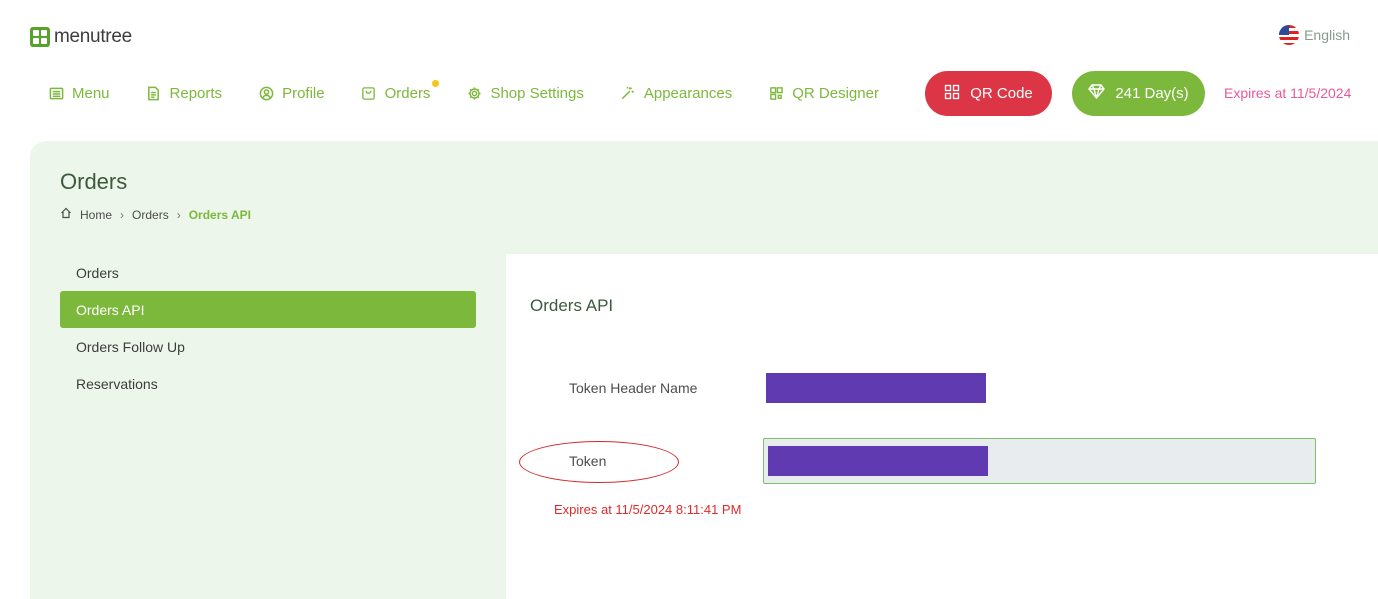  I want to click on sidebar-item-reservations: Reservations, so click(268, 383).